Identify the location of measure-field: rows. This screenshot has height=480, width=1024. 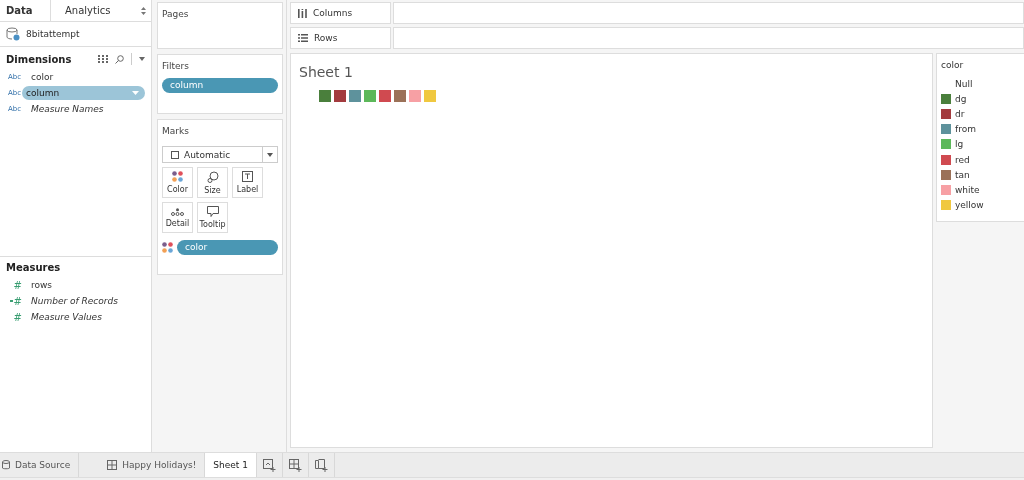
(42, 285).